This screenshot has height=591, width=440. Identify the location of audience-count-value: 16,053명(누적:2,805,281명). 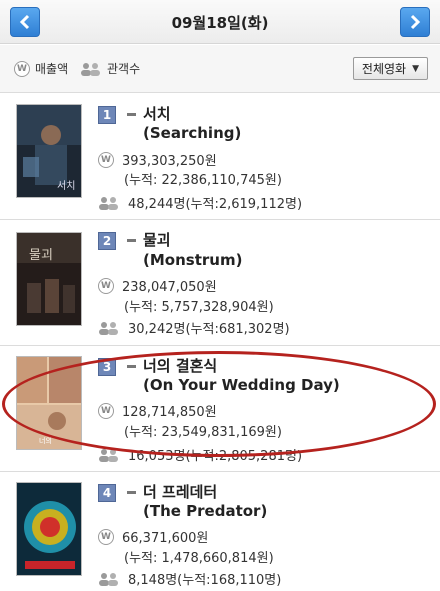
(215, 456).